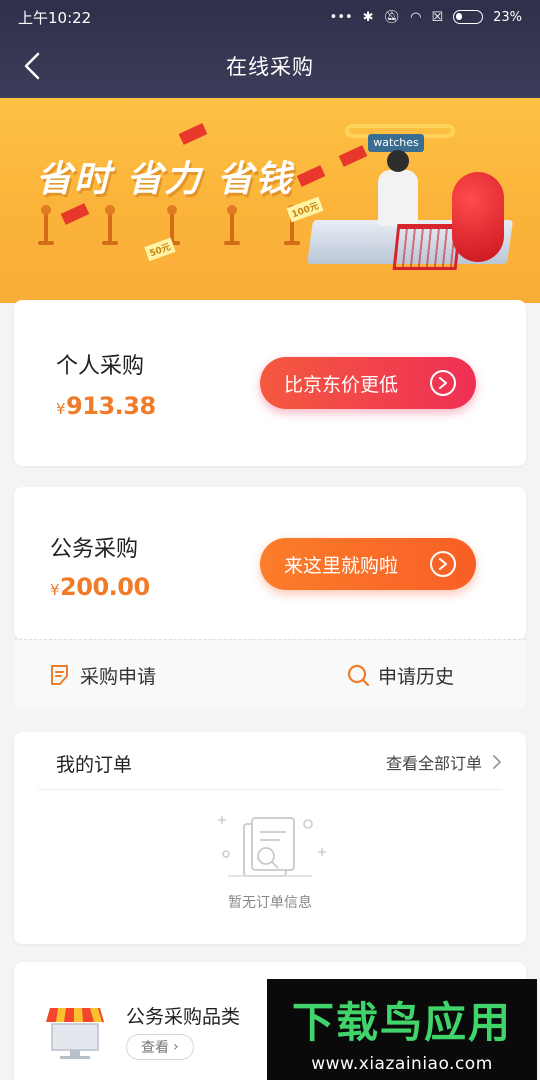 This screenshot has height=1080, width=540. Describe the element at coordinates (478, 217) in the screenshot. I see `red-mascot-illustration` at that location.